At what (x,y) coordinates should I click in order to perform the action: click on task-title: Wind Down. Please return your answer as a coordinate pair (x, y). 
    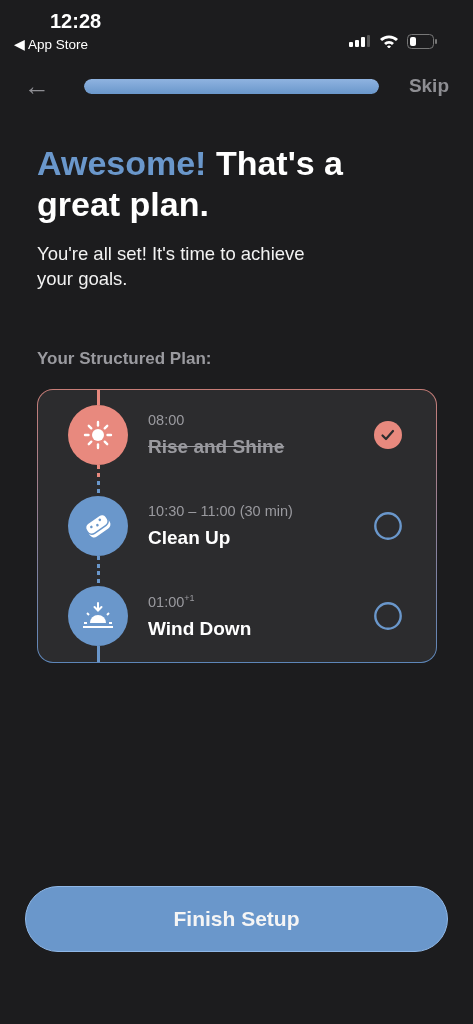
    Looking at the image, I should click on (200, 628).